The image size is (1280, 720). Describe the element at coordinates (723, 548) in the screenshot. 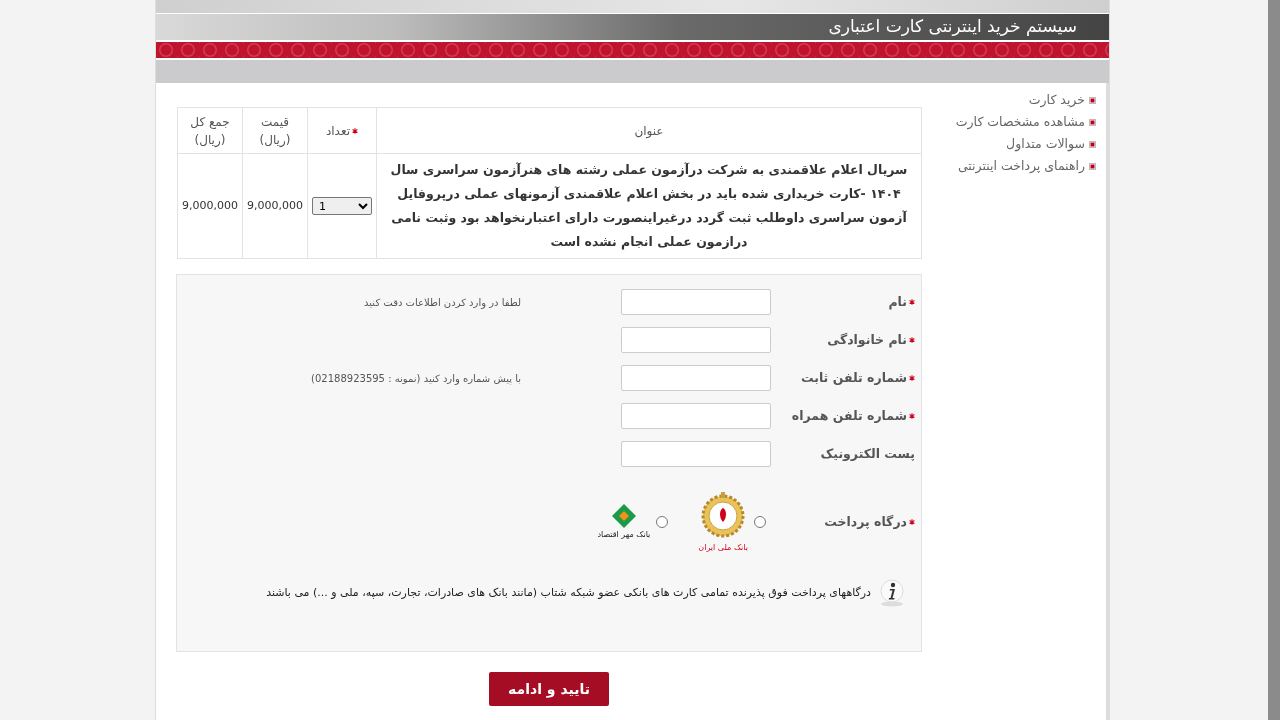

I see `bank-name: بانک ملی ایران` at that location.